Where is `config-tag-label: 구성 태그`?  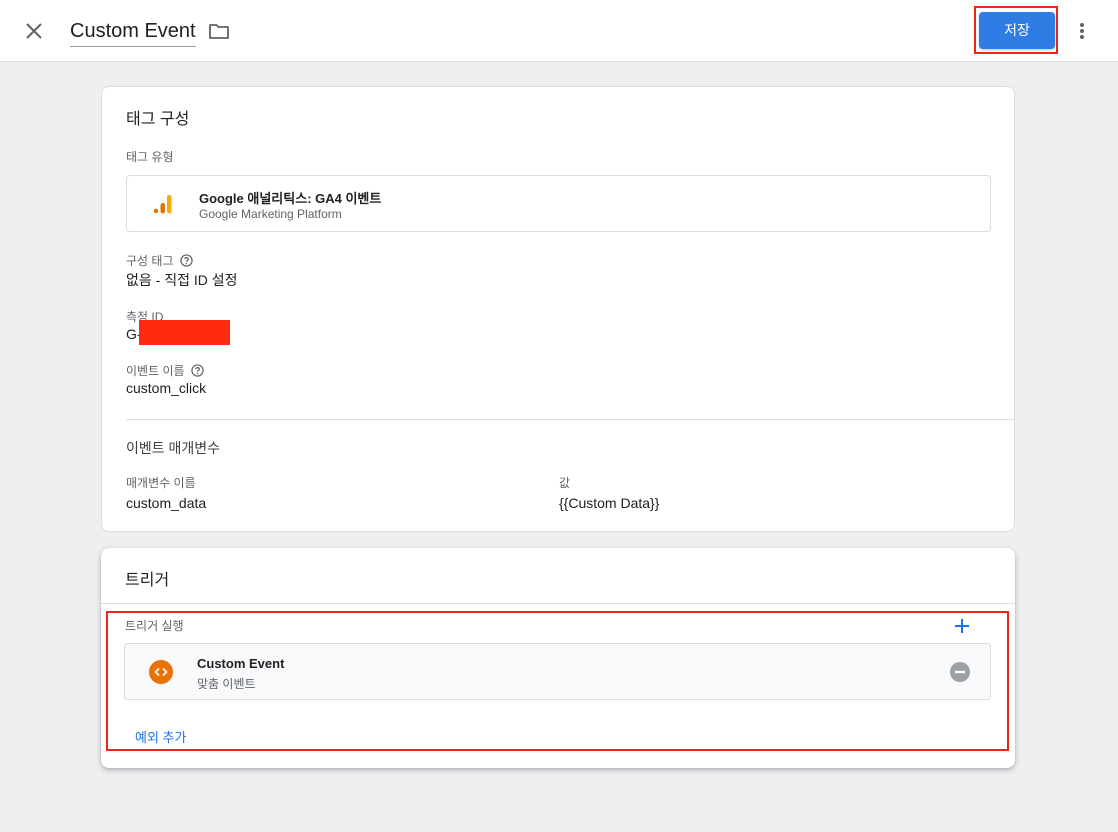 config-tag-label: 구성 태그 is located at coordinates (159, 260).